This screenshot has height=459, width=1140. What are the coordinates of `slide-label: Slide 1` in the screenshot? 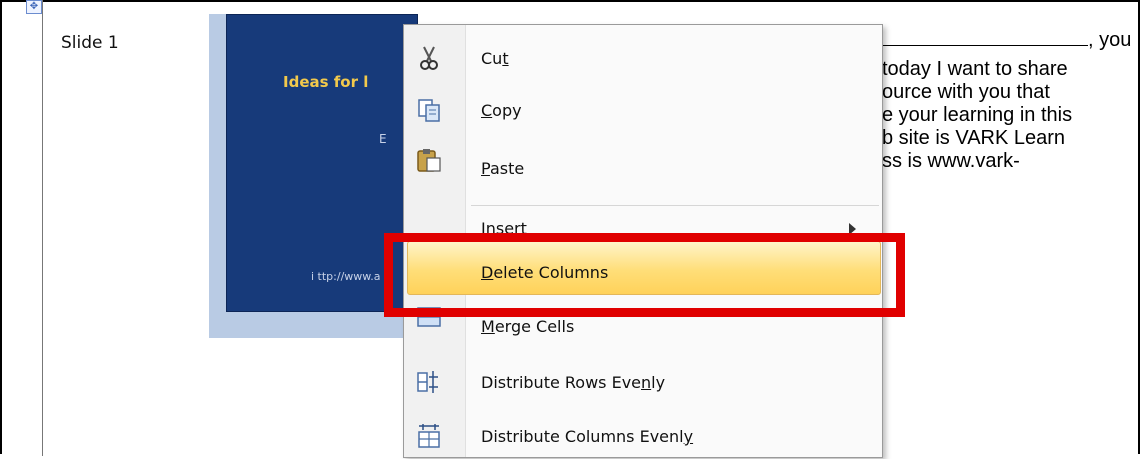 It's located at (90, 43).